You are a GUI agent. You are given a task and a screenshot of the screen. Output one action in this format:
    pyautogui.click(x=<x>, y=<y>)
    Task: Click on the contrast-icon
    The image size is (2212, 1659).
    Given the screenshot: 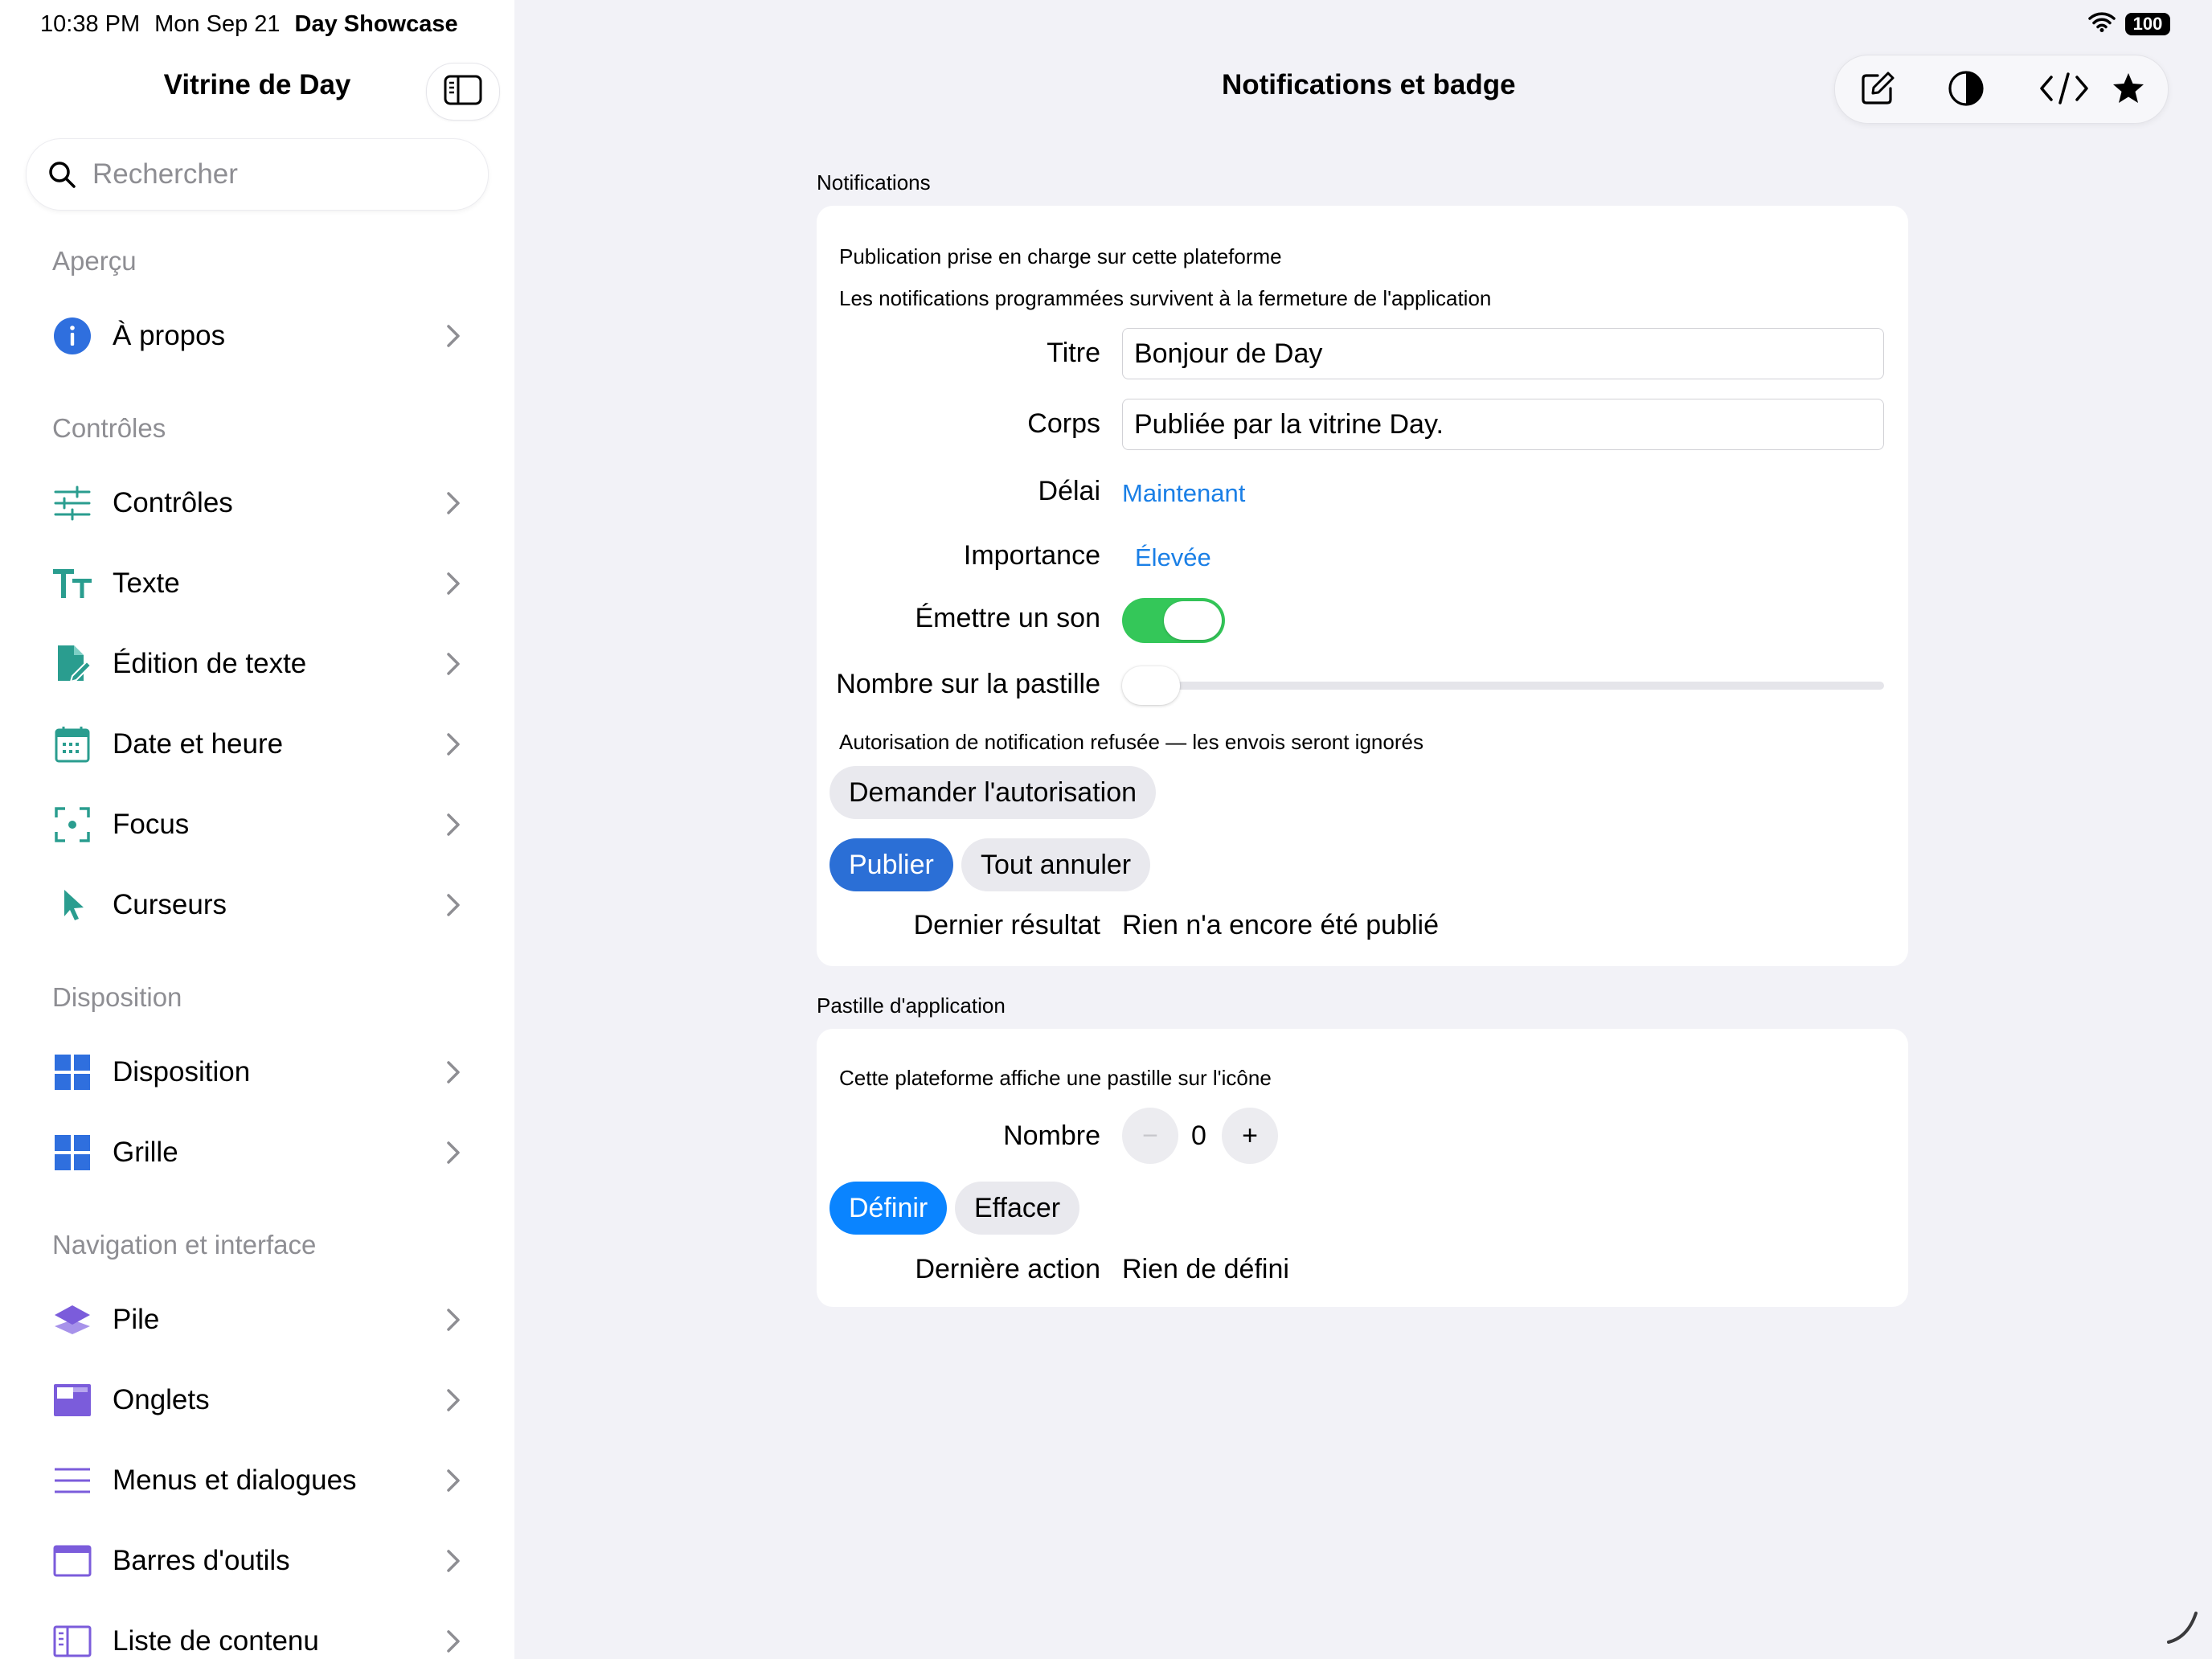 What is the action you would take?
    pyautogui.click(x=1966, y=90)
    